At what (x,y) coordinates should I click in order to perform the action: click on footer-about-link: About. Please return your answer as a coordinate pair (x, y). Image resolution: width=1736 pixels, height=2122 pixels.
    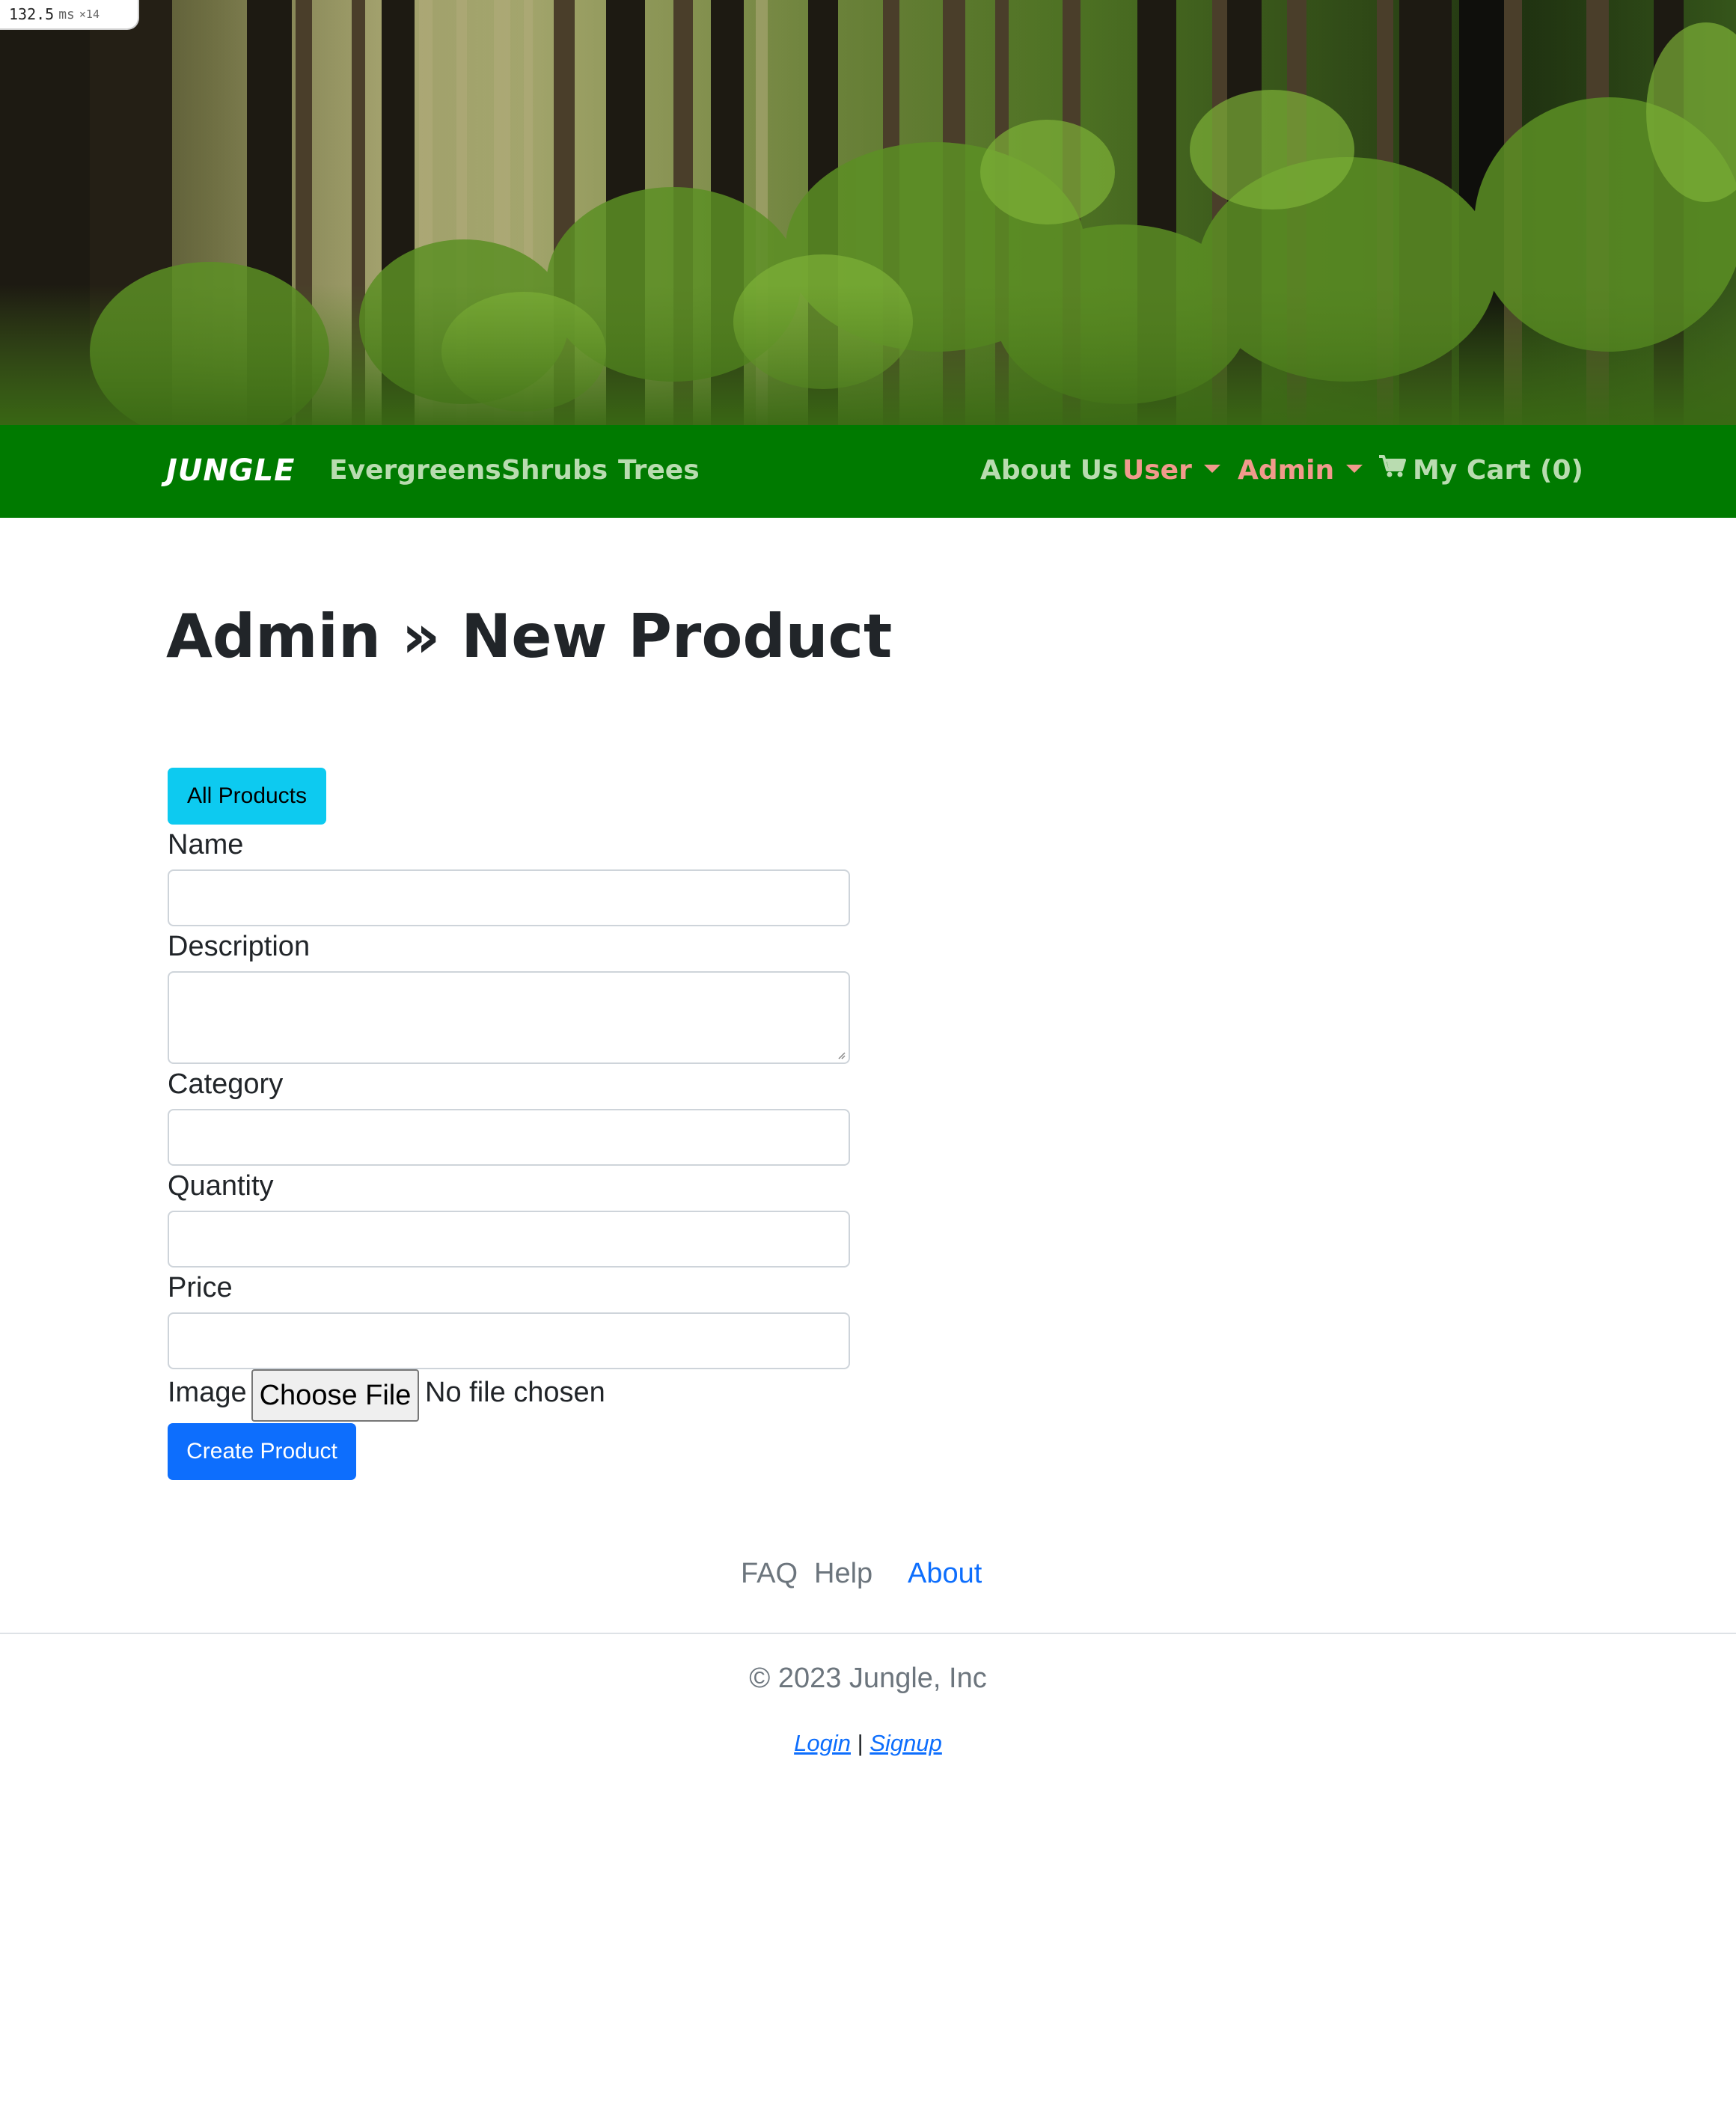
    Looking at the image, I should click on (945, 1574).